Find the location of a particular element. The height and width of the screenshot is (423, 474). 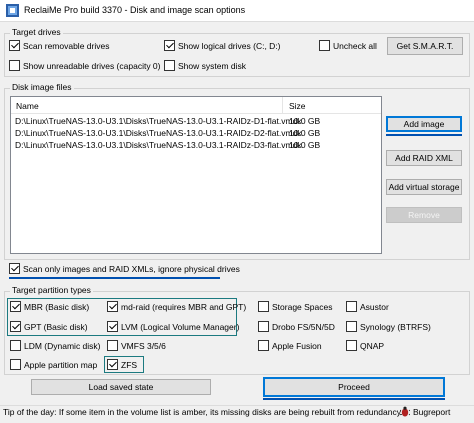

mbr-label: MBR (Basic disk) is located at coordinates (57, 306).